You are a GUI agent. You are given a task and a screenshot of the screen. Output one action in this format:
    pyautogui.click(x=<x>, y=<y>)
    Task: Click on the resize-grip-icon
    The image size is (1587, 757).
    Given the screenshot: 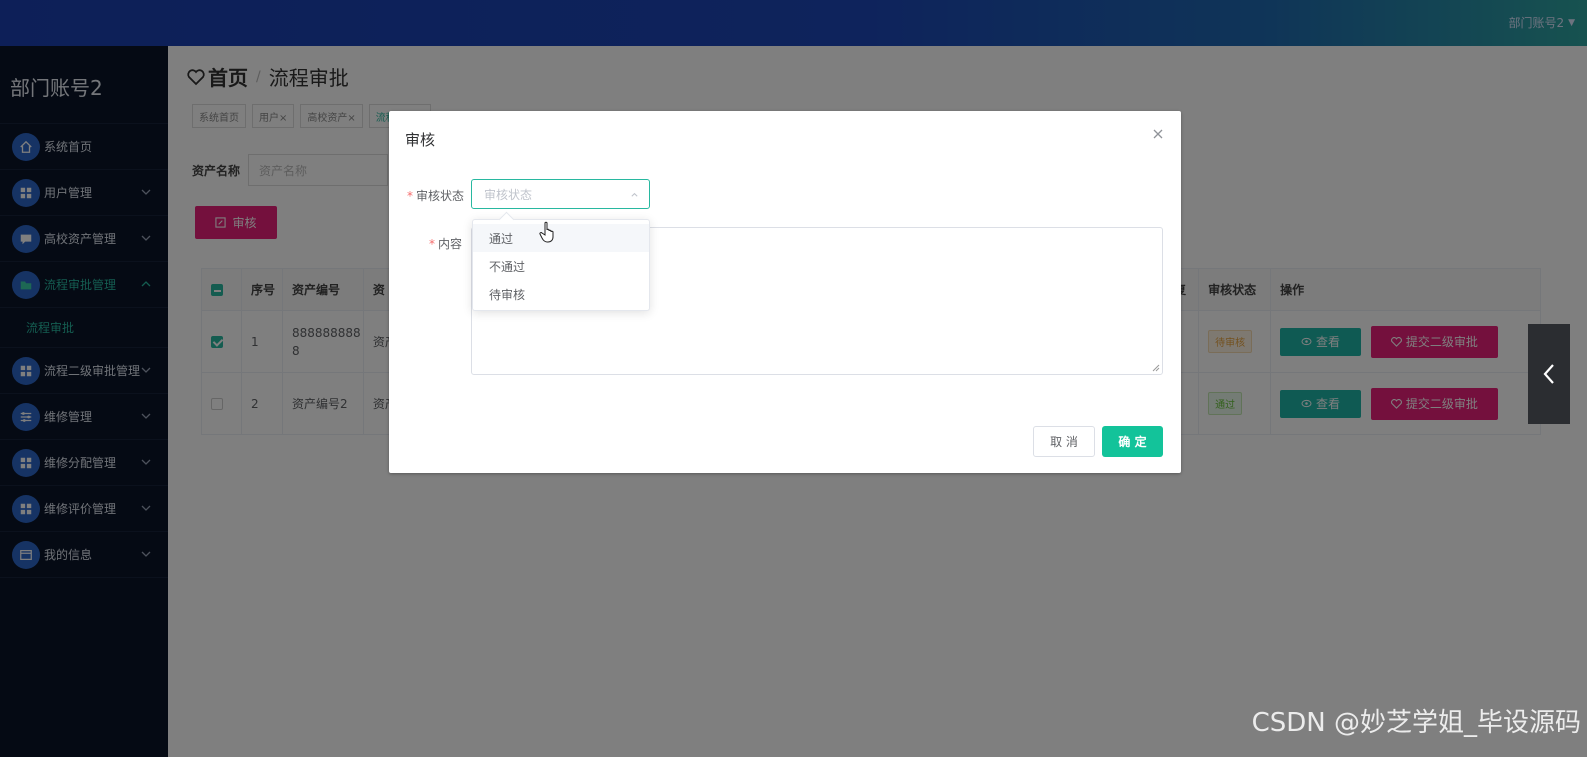 What is the action you would take?
    pyautogui.click(x=1156, y=368)
    